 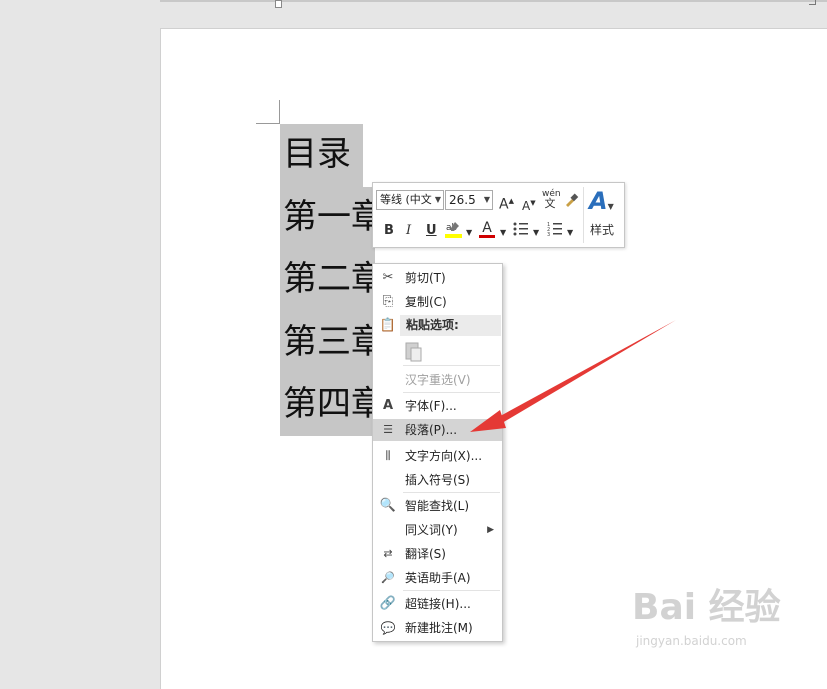 What do you see at coordinates (691, 641) in the screenshot?
I see `watermark-url: jingyan.baidu.com` at bounding box center [691, 641].